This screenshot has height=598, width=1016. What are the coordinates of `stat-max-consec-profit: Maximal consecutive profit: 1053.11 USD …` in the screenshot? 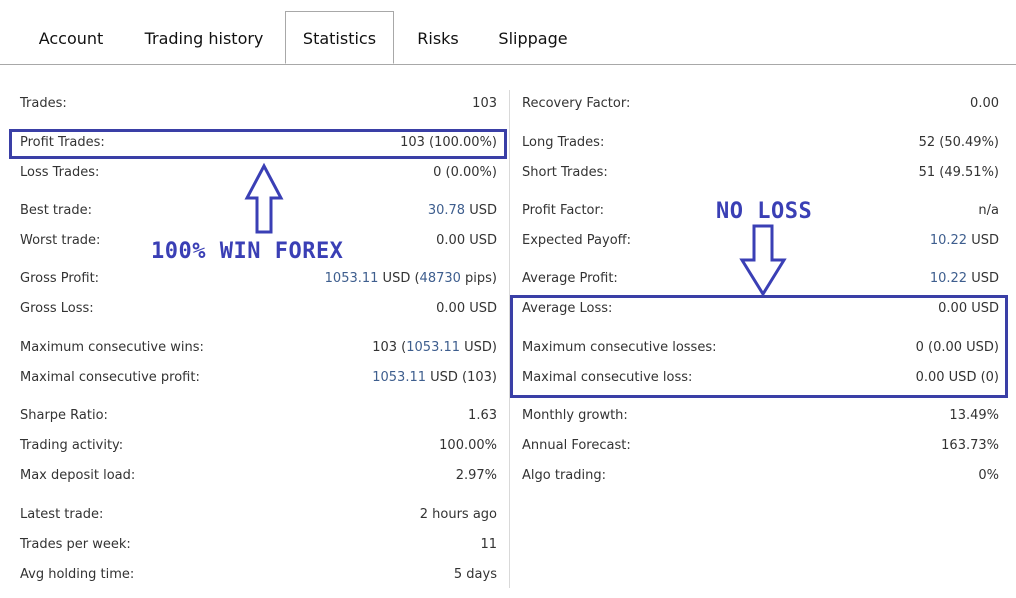 It's located at (258, 378).